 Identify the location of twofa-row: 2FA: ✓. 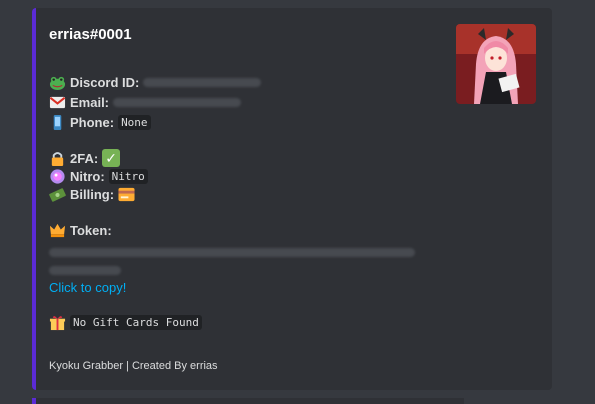
(85, 158).